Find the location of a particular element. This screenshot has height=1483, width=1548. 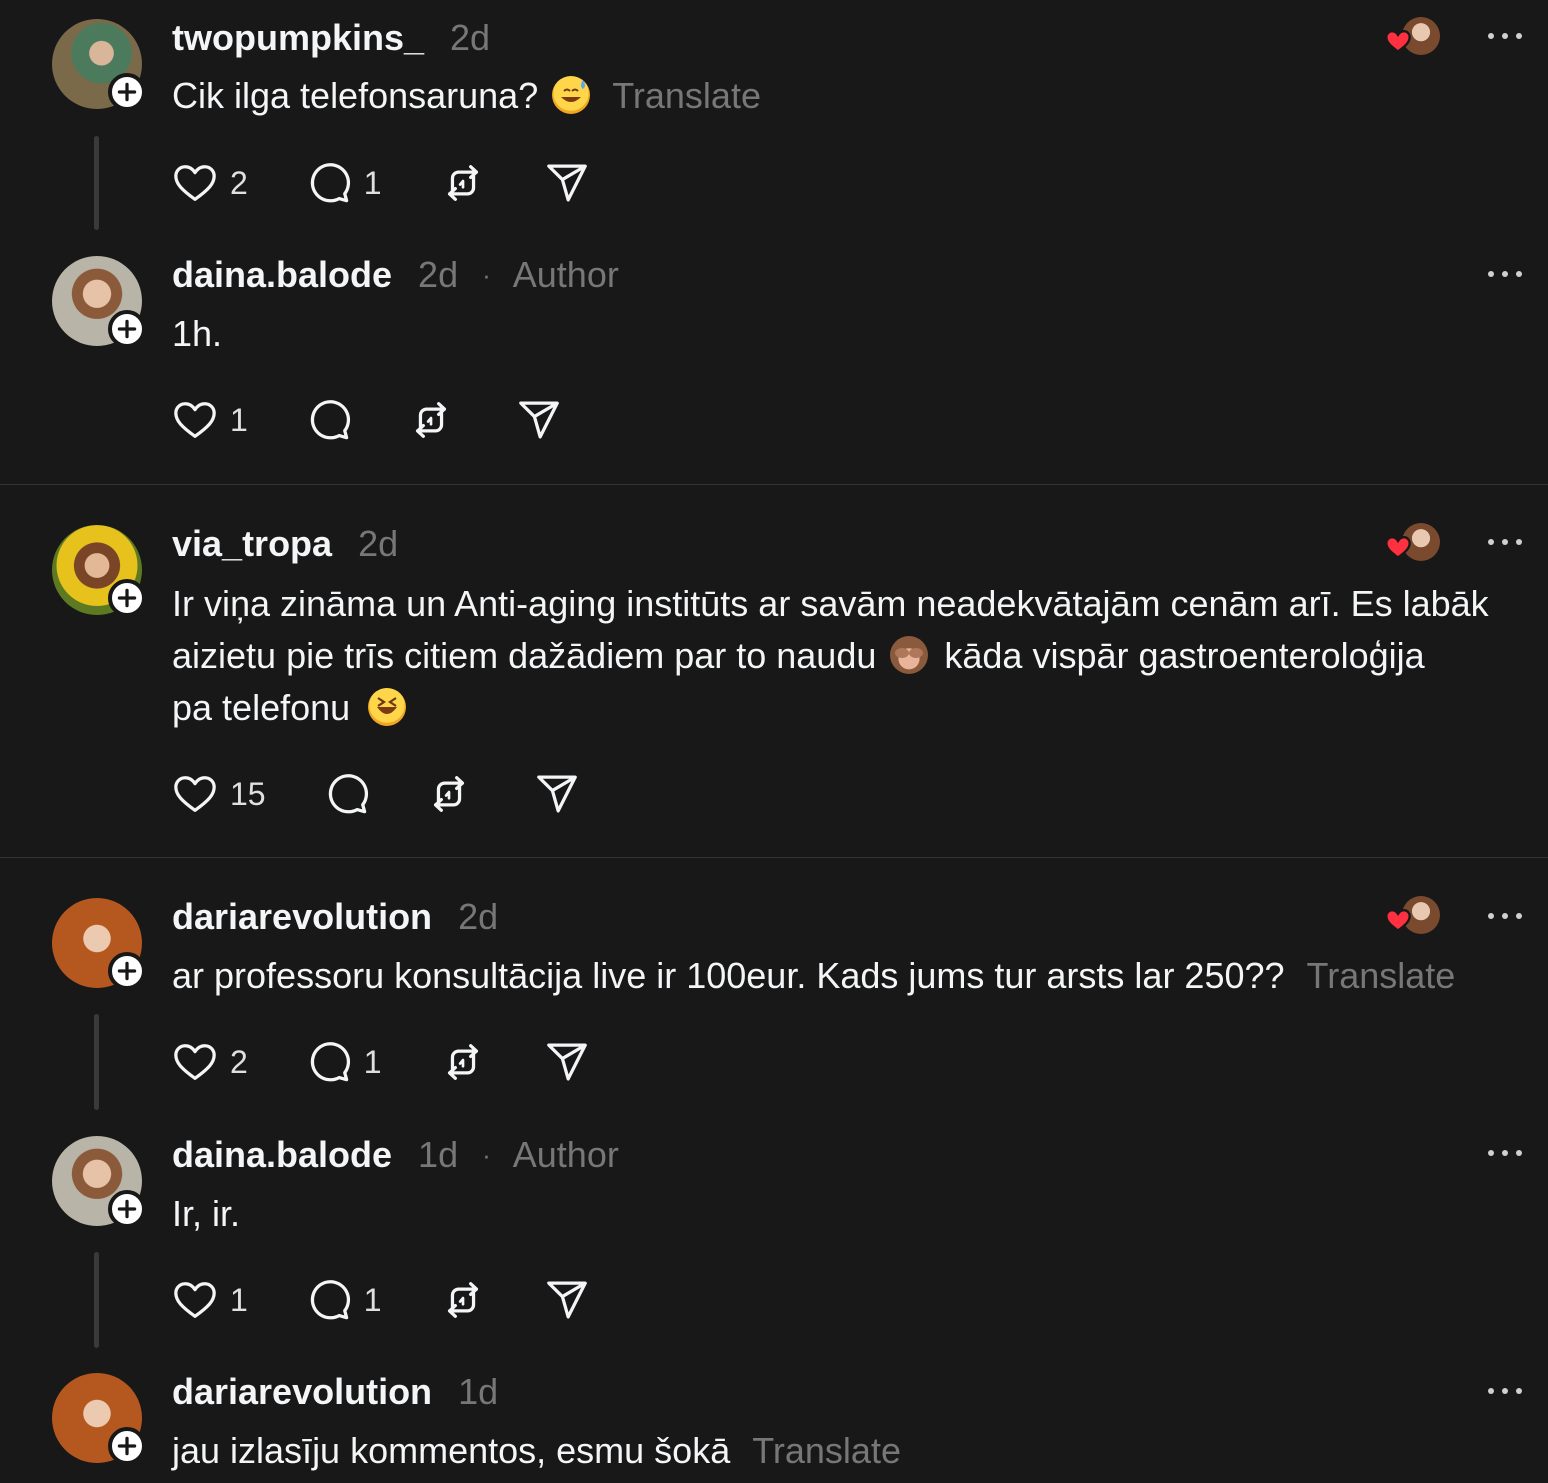

username: via_tropa is located at coordinates (252, 544).